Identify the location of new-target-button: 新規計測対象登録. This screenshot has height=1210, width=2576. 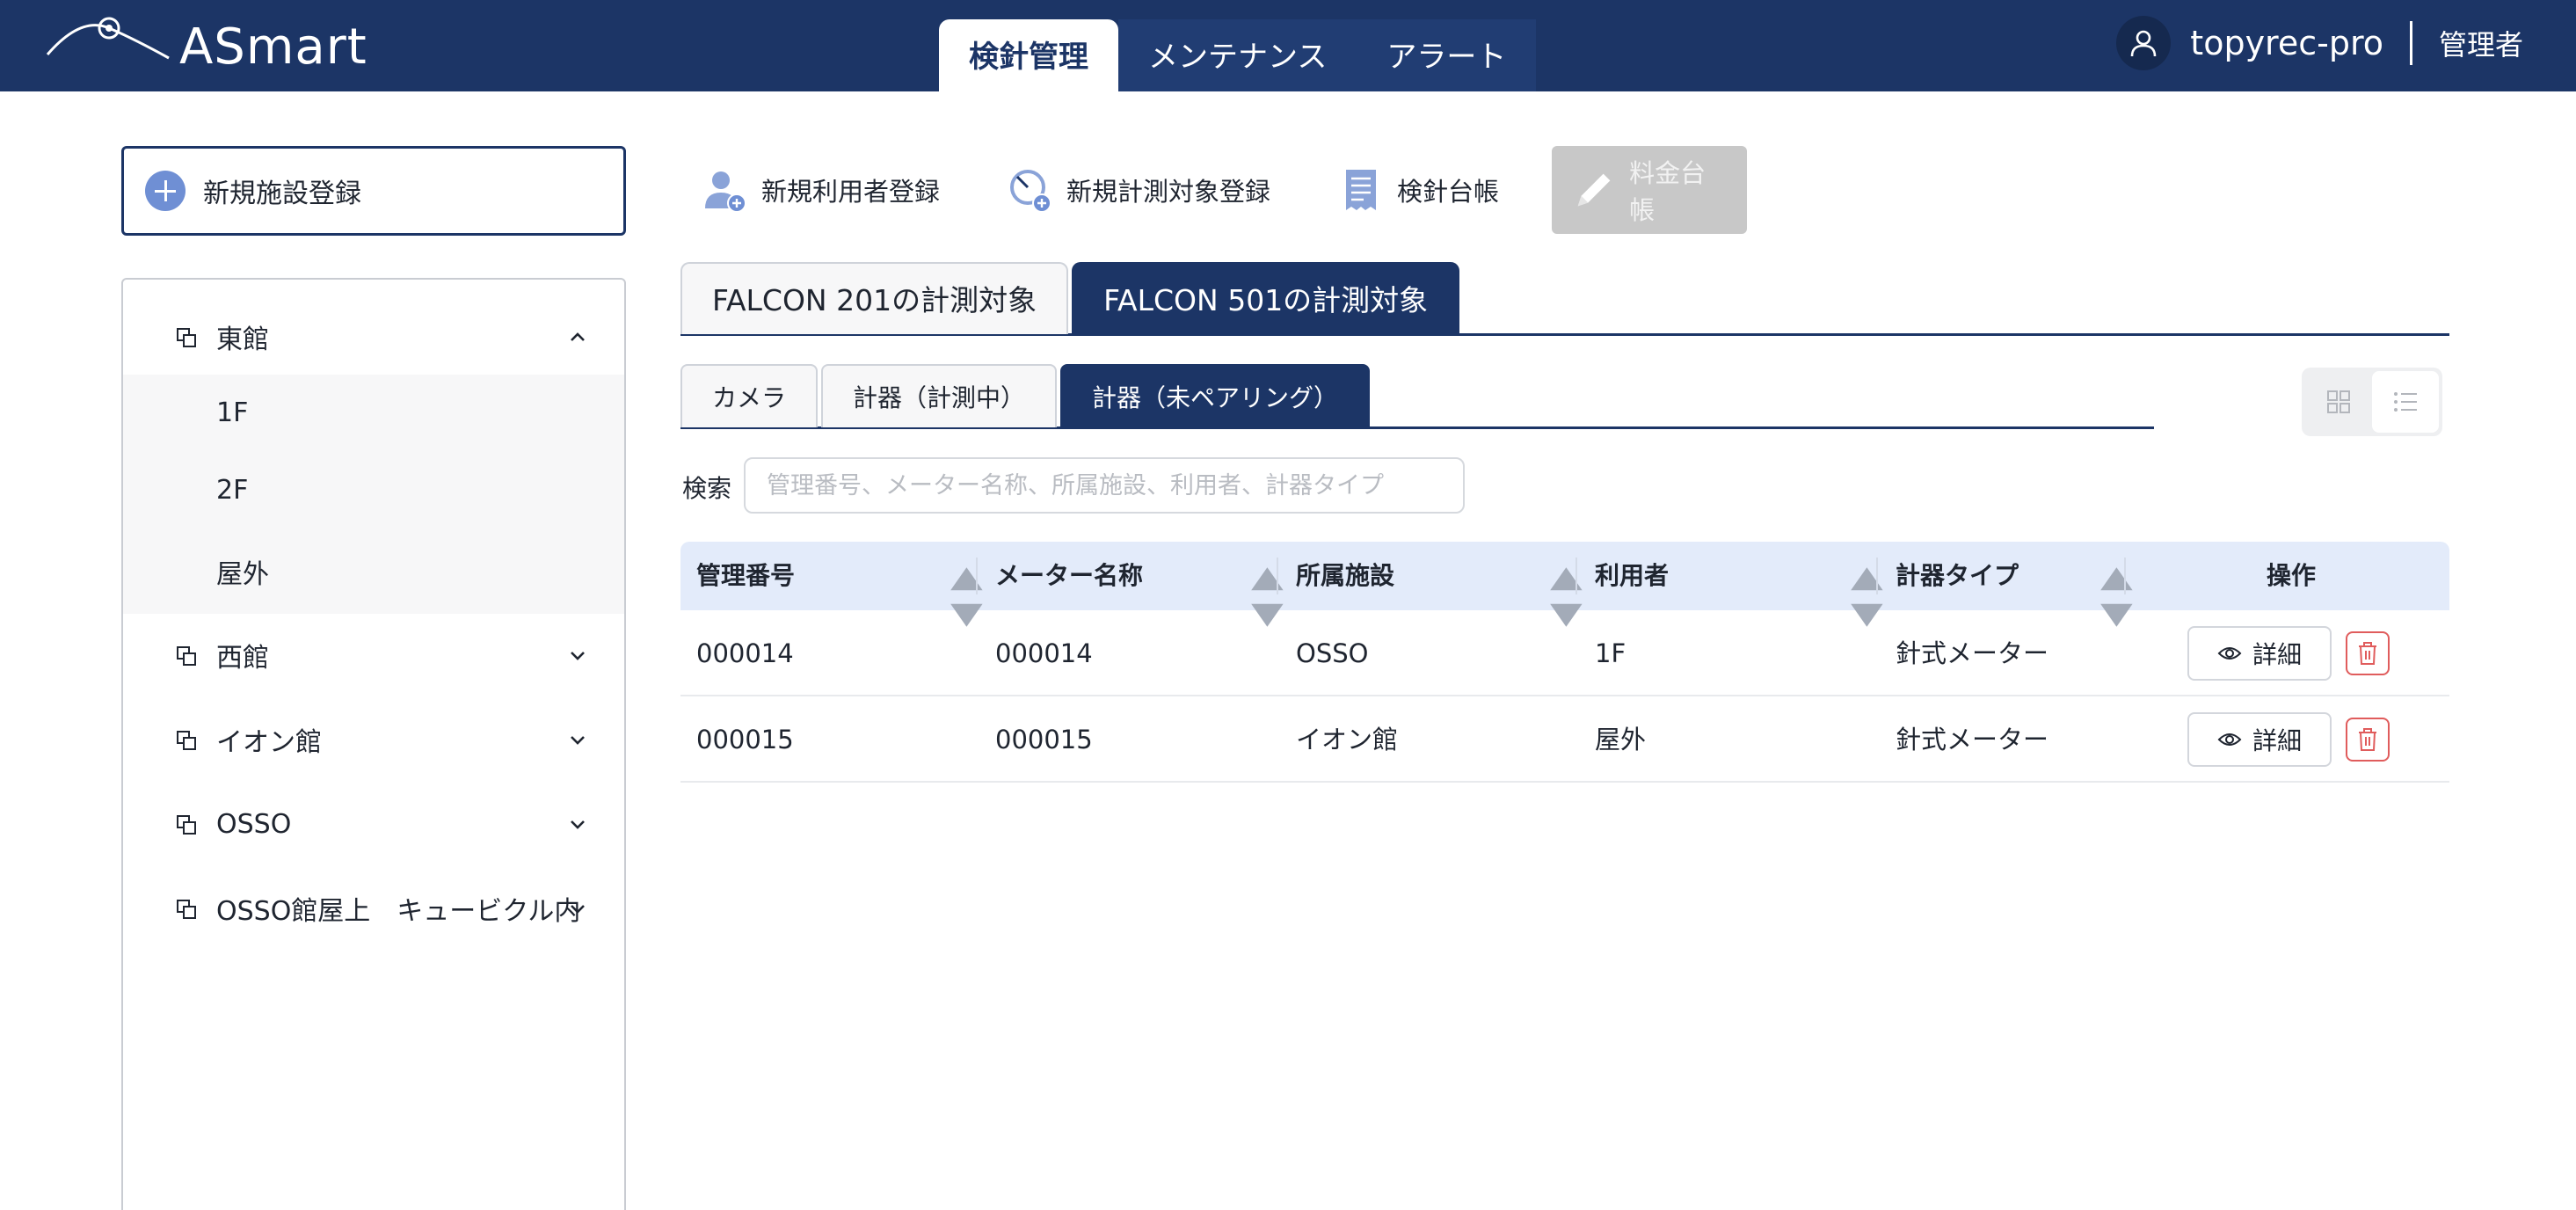
(1138, 190).